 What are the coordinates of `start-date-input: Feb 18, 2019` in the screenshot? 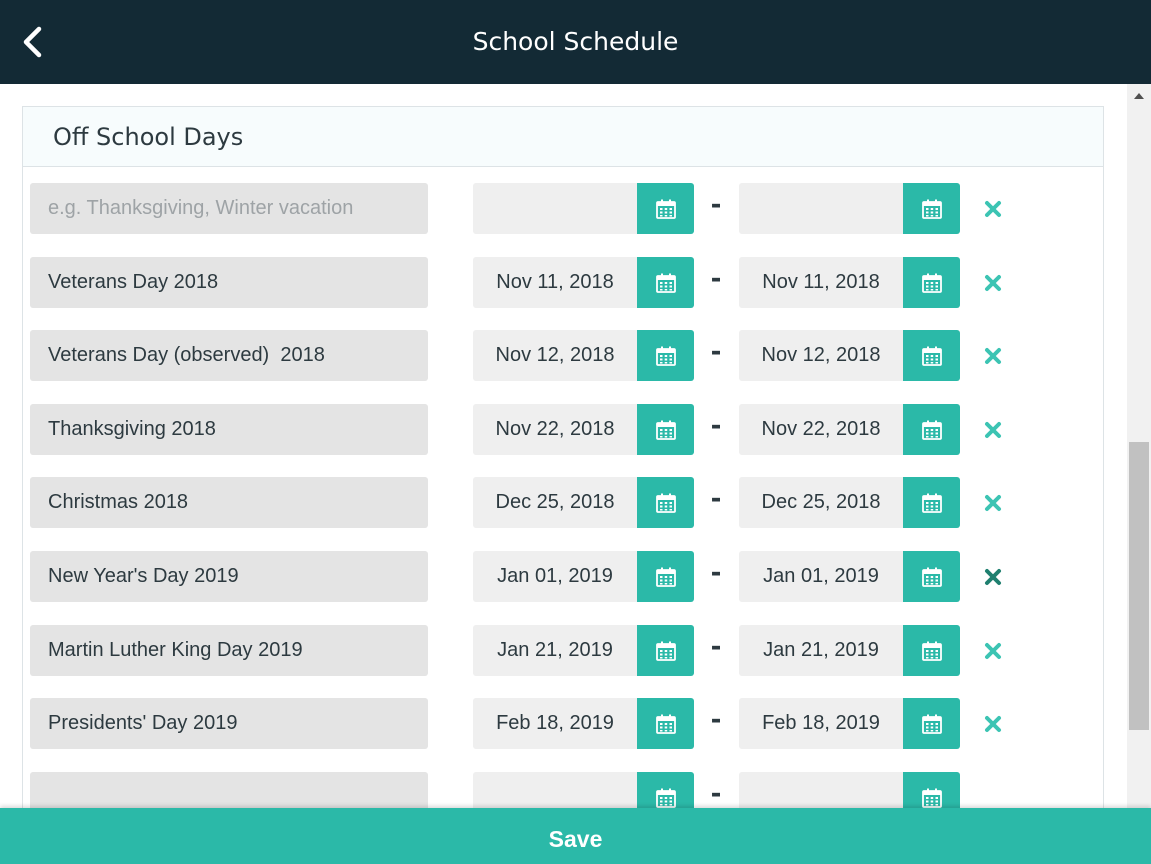 It's located at (555, 723).